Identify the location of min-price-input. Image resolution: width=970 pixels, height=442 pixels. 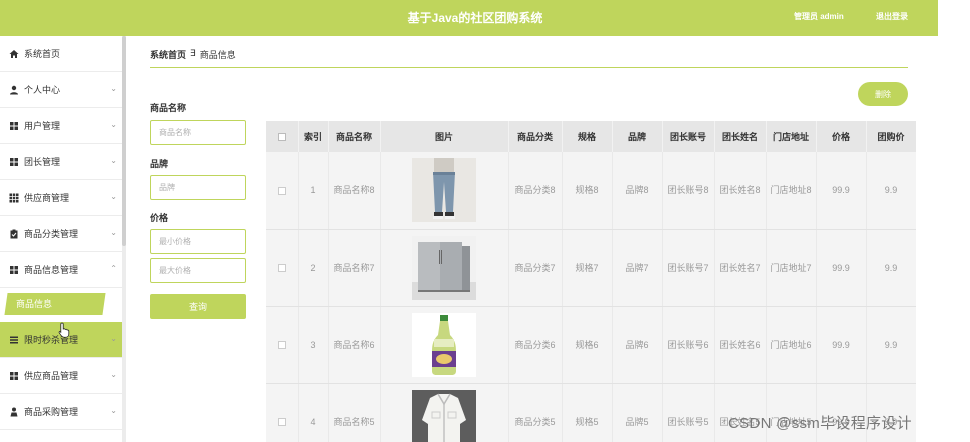
(198, 241).